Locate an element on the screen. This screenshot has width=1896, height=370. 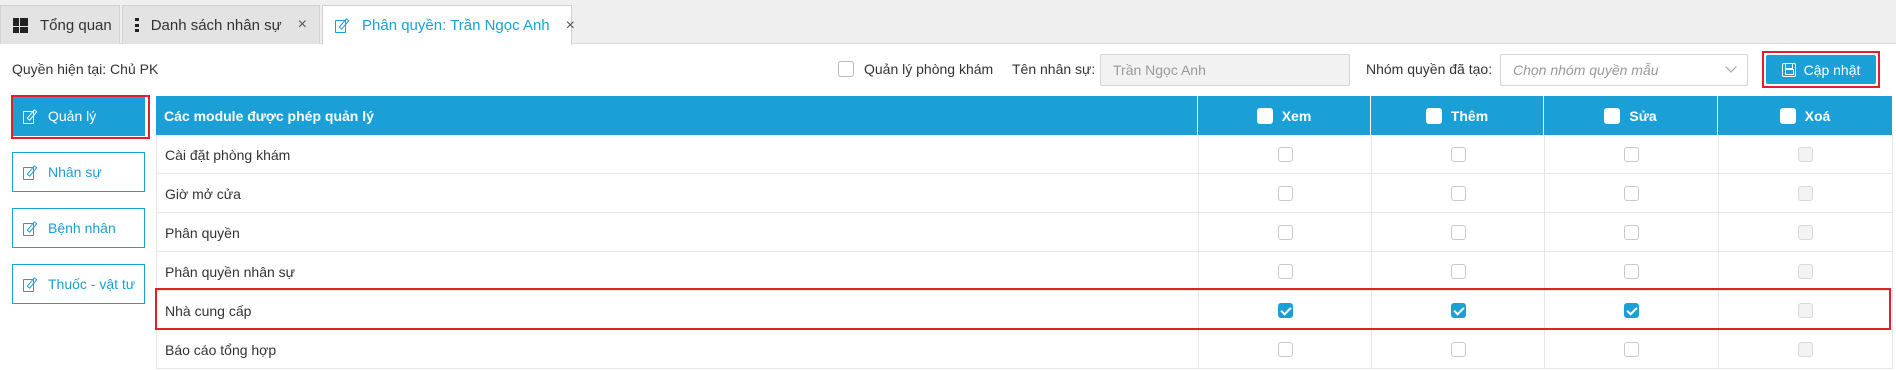
current-role-label: Quyền hiện tại: Chủ PK is located at coordinates (85, 69).